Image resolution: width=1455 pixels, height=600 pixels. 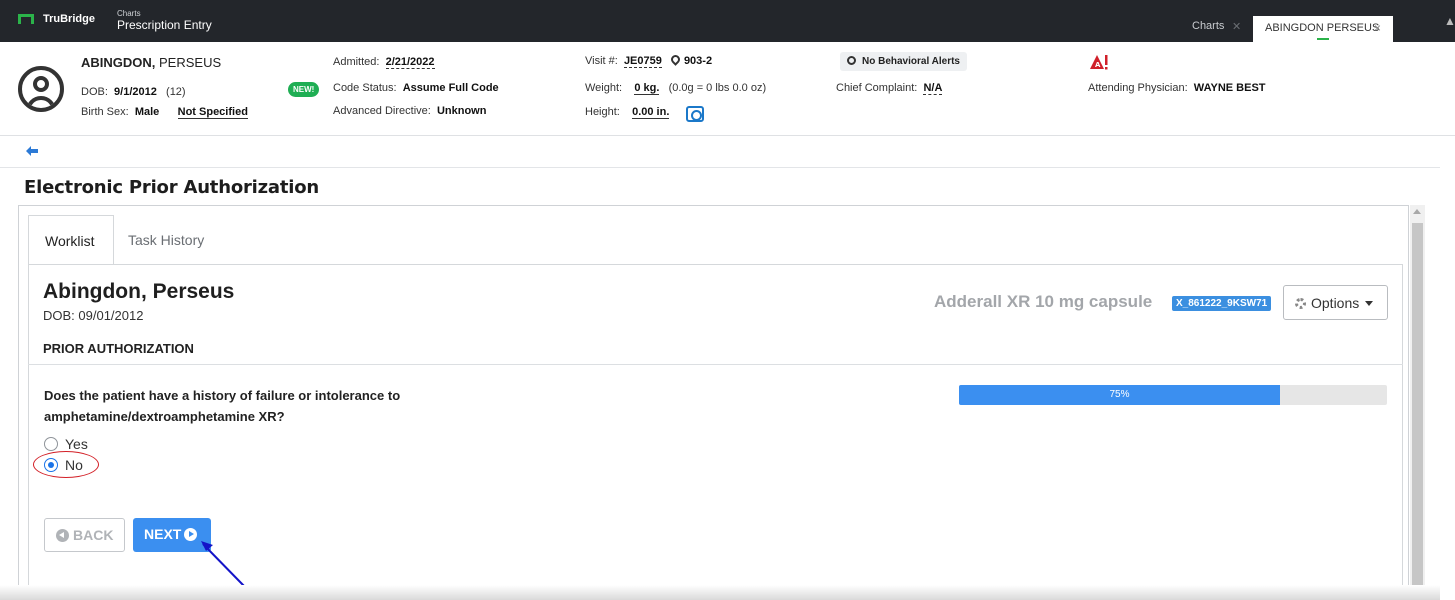 I want to click on patient-name: ABINGDON, PERSEUS, so click(x=151, y=62).